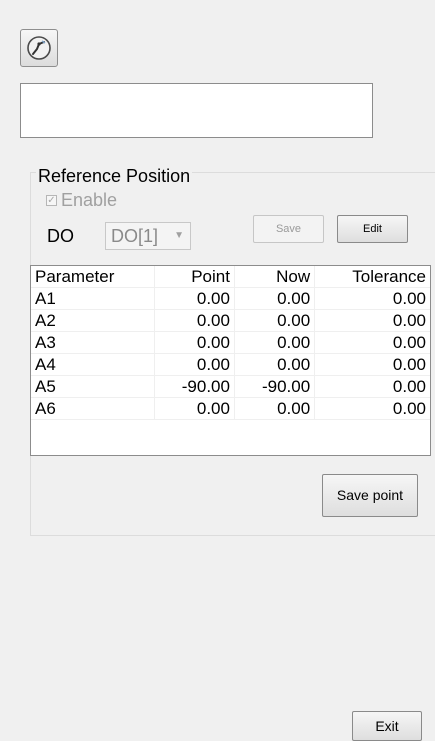 This screenshot has width=435, height=741. Describe the element at coordinates (372, 229) in the screenshot. I see `edit-button: Edit` at that location.